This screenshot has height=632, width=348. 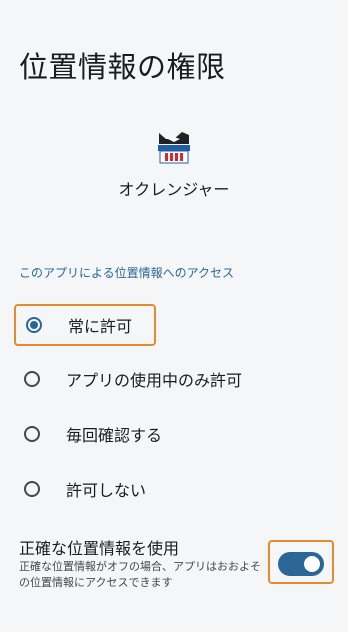 What do you see at coordinates (100, 326) in the screenshot?
I see `option-label: 常に許可` at bounding box center [100, 326].